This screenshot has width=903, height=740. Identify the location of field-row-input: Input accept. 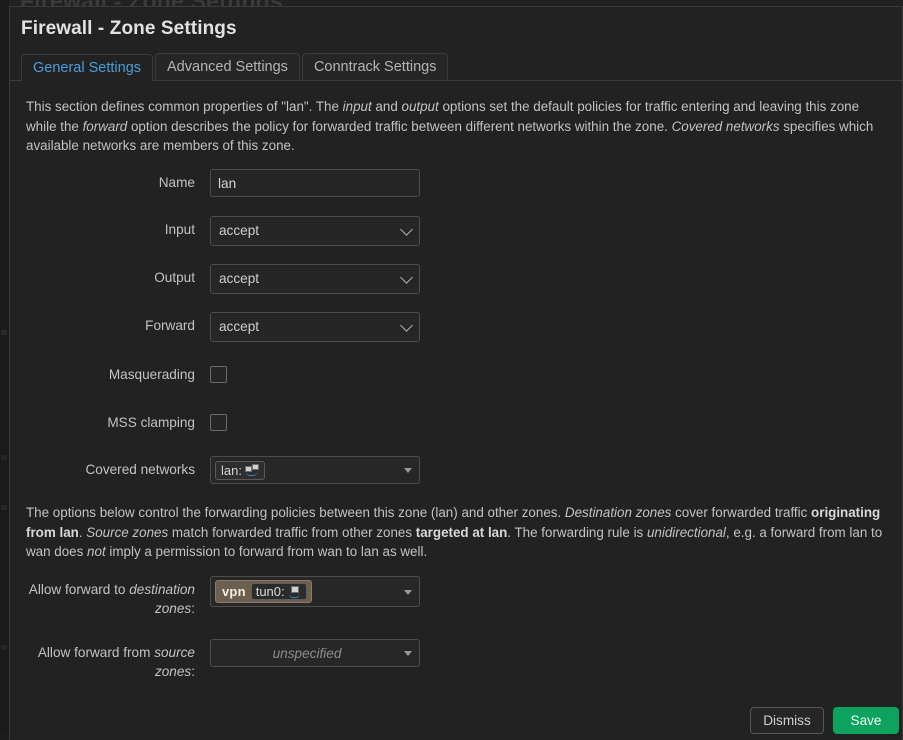
(456, 230).